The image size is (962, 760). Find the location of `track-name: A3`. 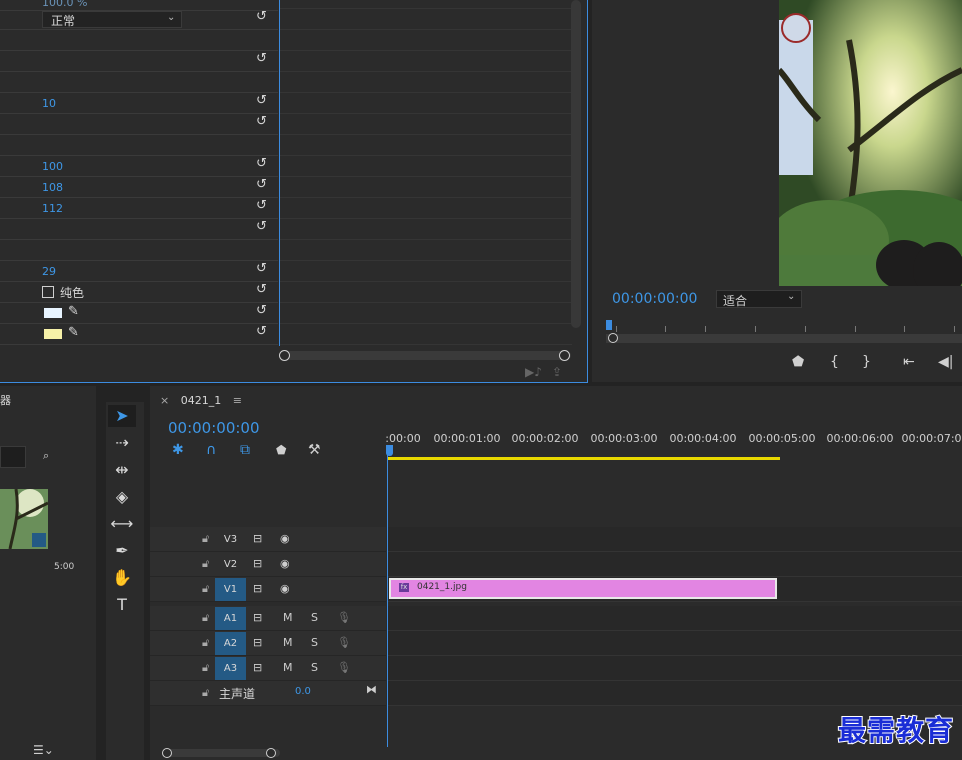

track-name: A3 is located at coordinates (230, 668).